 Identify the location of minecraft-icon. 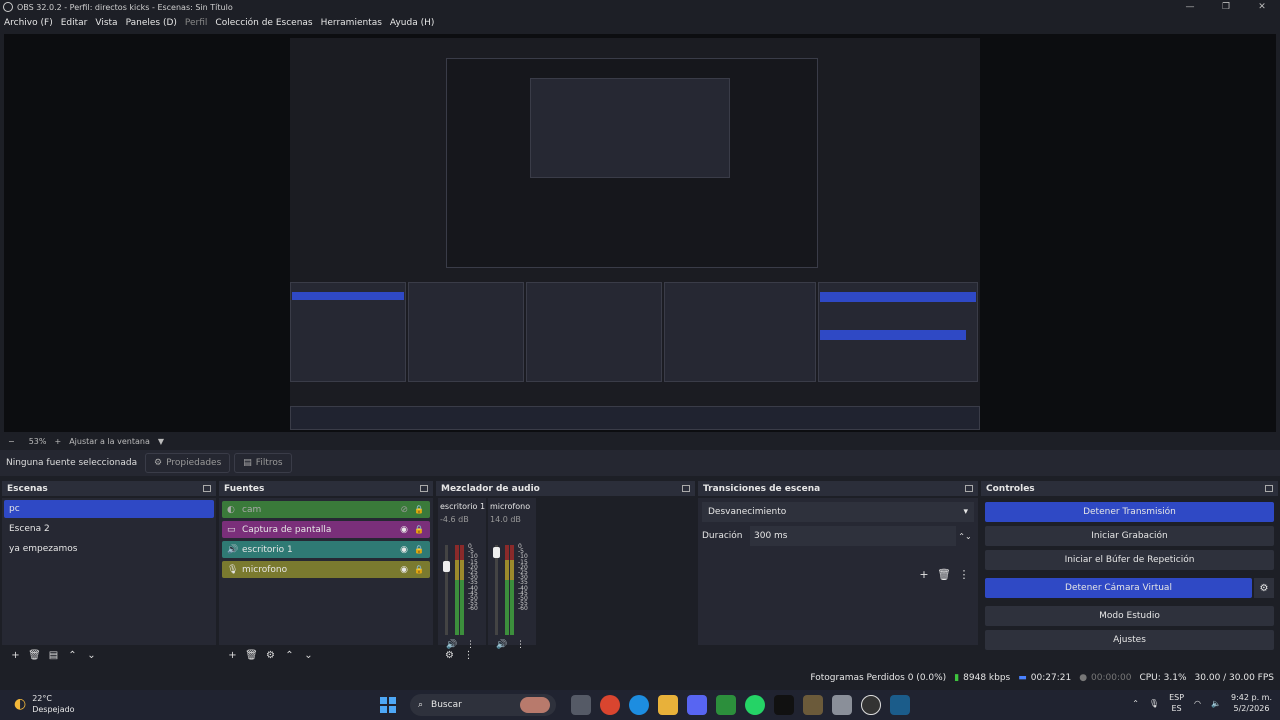
(812, 705).